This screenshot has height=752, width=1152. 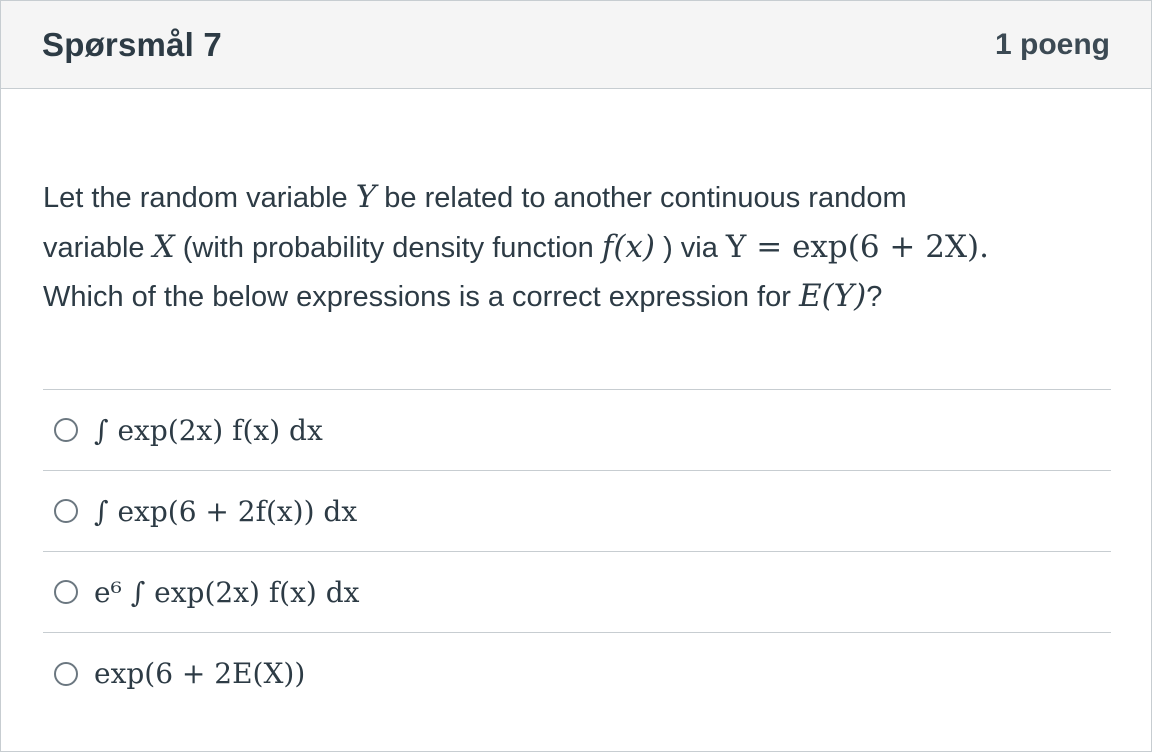 What do you see at coordinates (98, 247) in the screenshot?
I see `question-text-segment: variable` at bounding box center [98, 247].